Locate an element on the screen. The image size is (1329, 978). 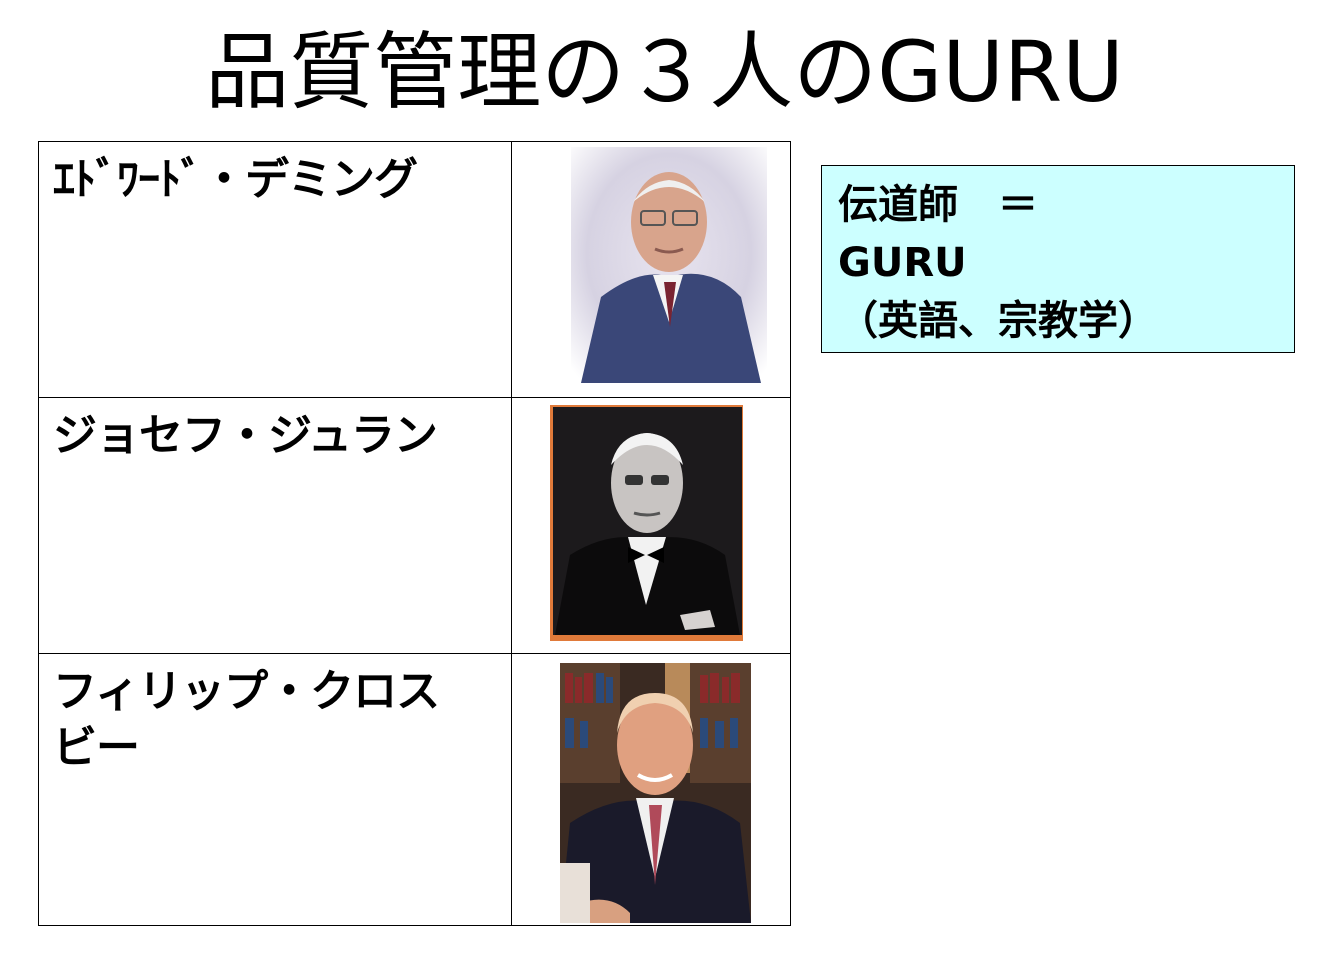
table-row: ジョセフ・ジュラン is located at coordinates (414, 525).